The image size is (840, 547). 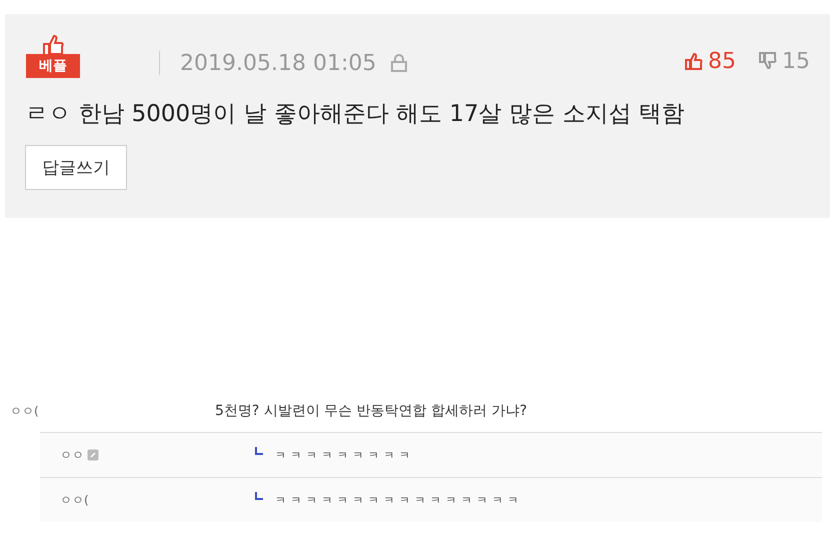 I want to click on thumbs-down-icon, so click(x=768, y=61).